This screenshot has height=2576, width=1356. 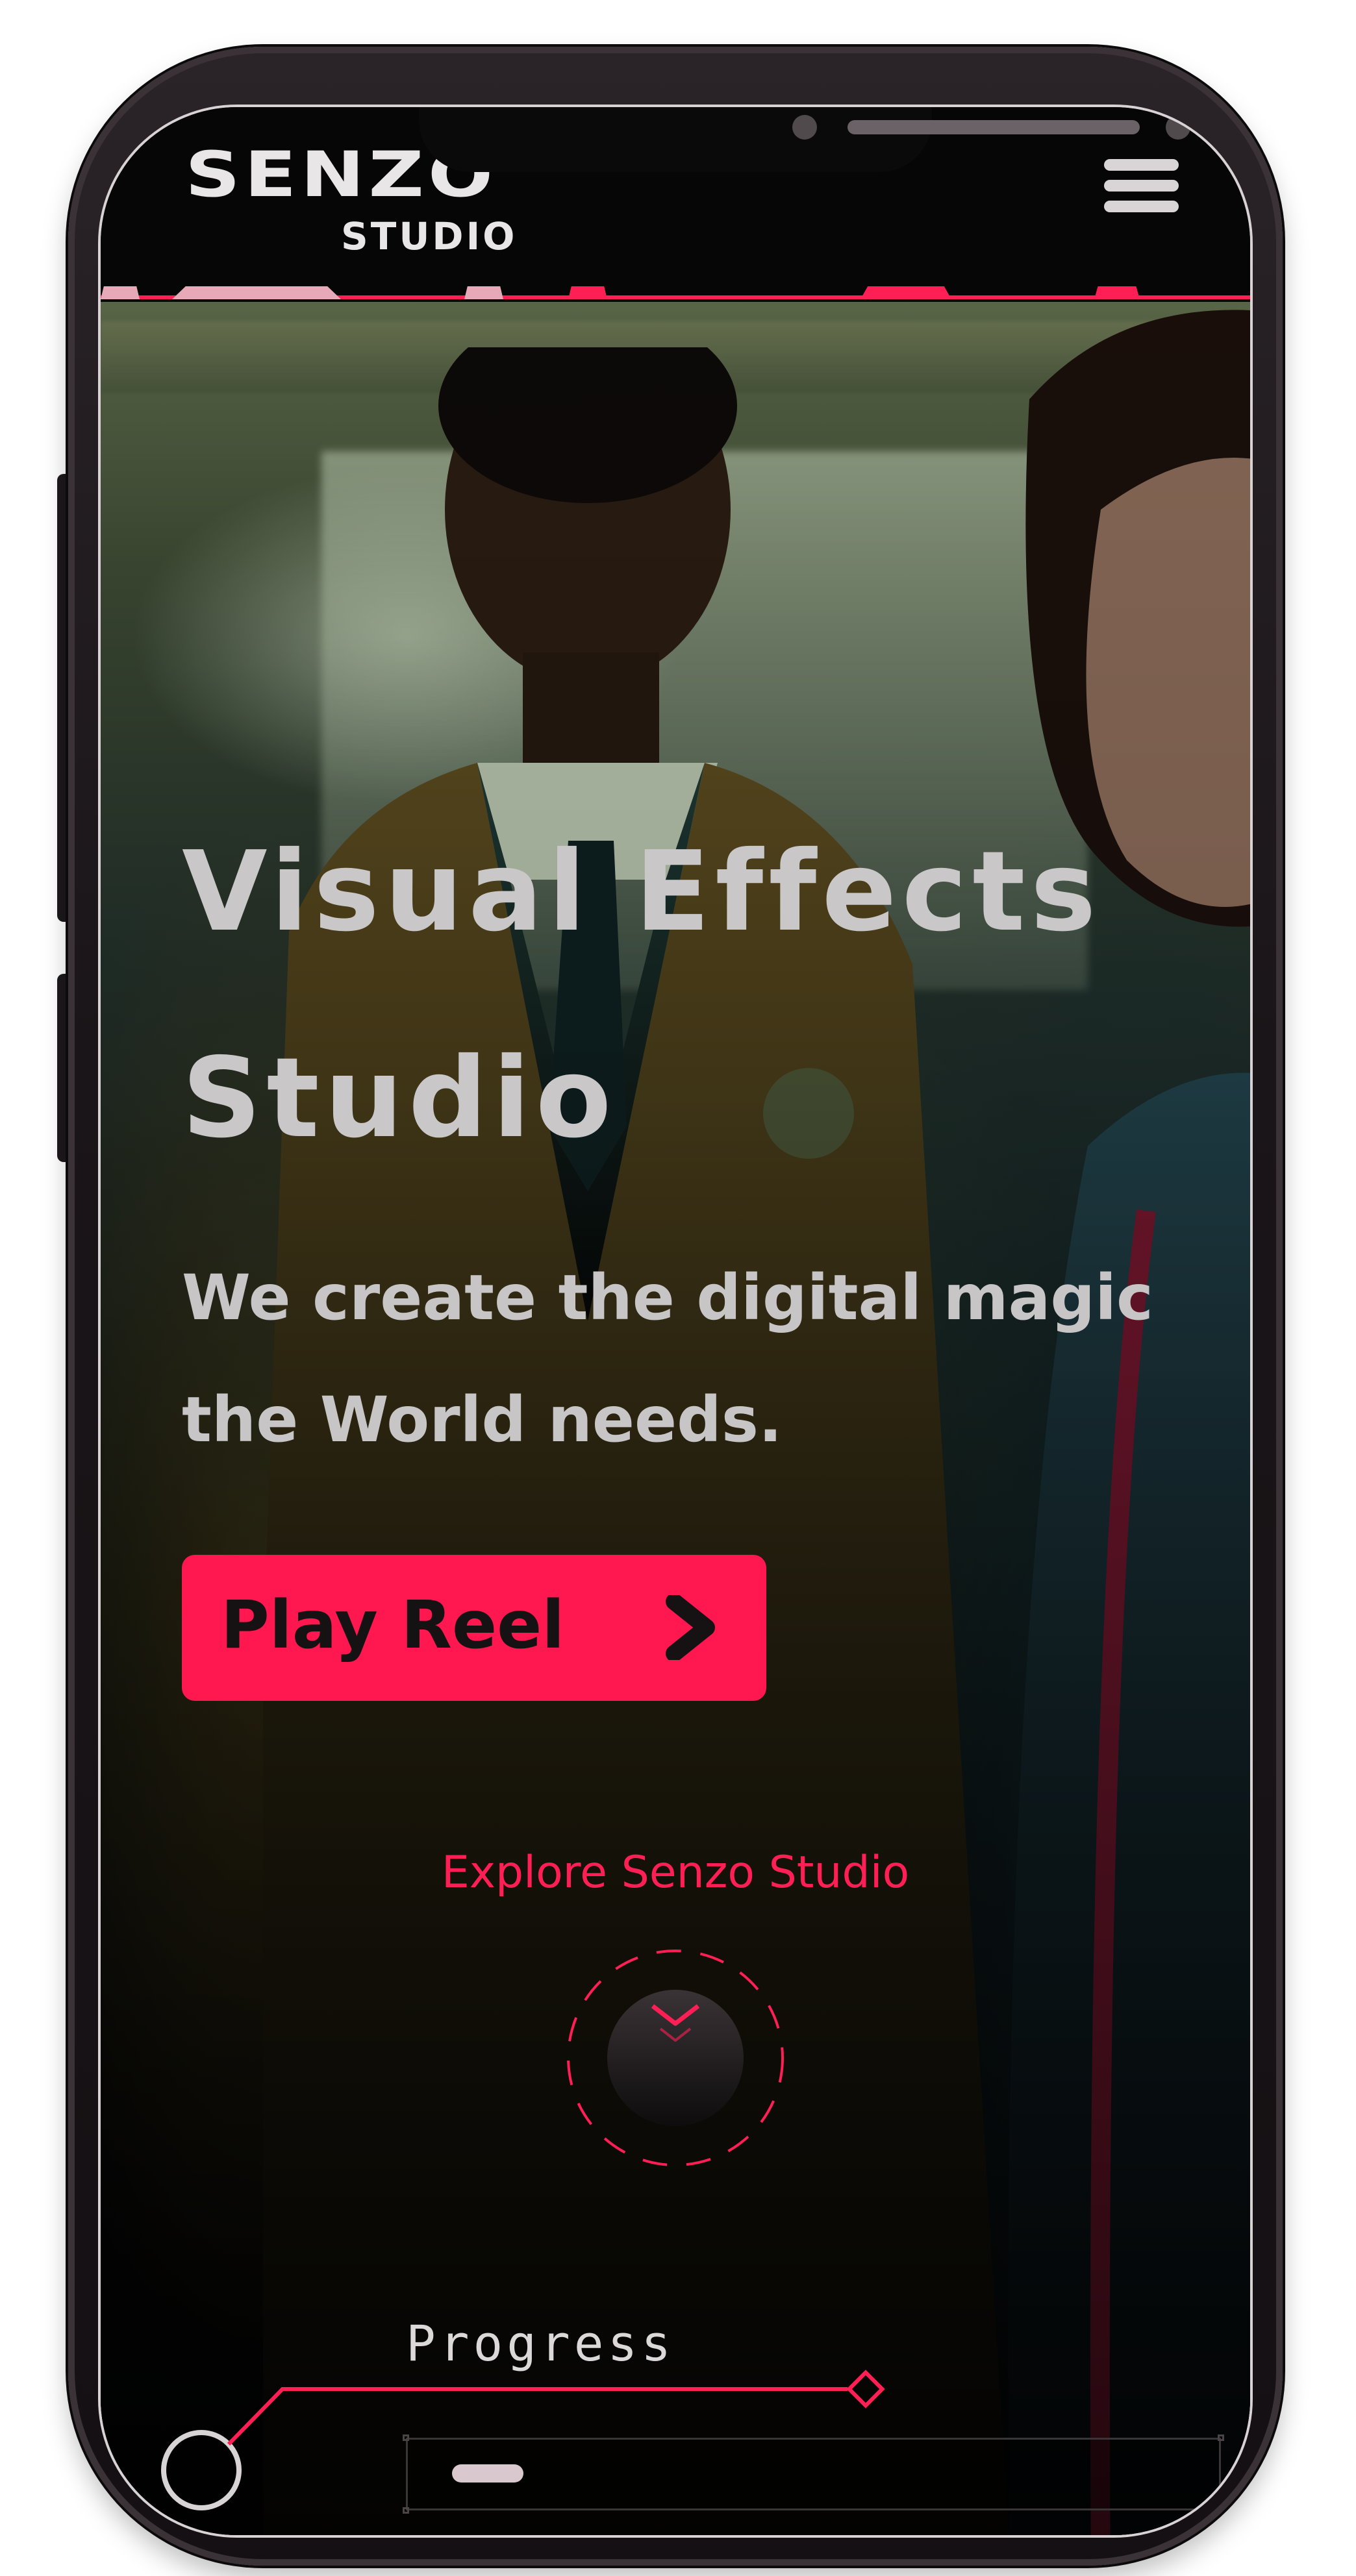 I want to click on phone-sensor, so click(x=804, y=127).